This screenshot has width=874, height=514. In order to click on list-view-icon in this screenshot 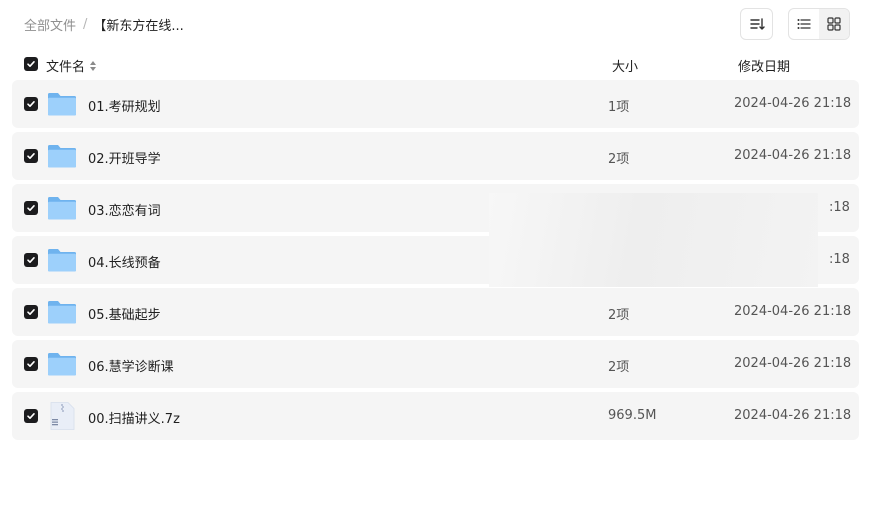, I will do `click(804, 24)`.